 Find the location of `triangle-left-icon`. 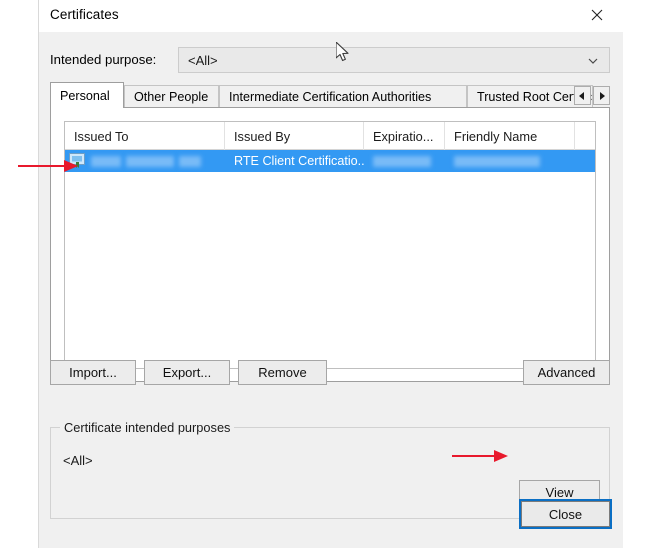

triangle-left-icon is located at coordinates (582, 95).